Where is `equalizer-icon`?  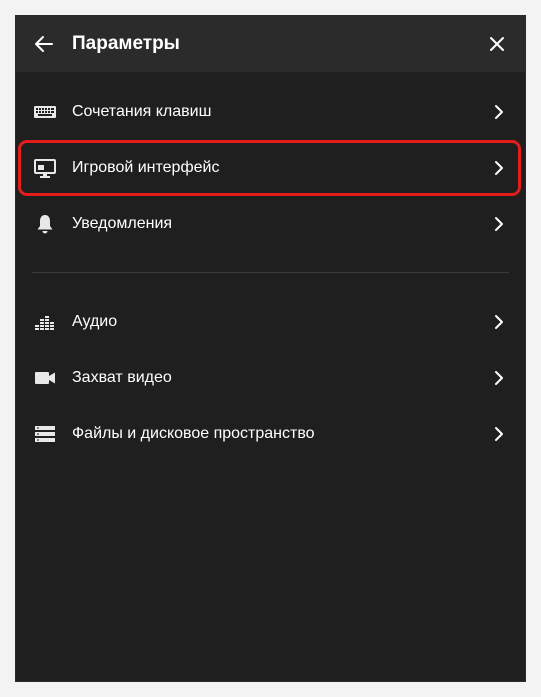
equalizer-icon is located at coordinates (45, 322).